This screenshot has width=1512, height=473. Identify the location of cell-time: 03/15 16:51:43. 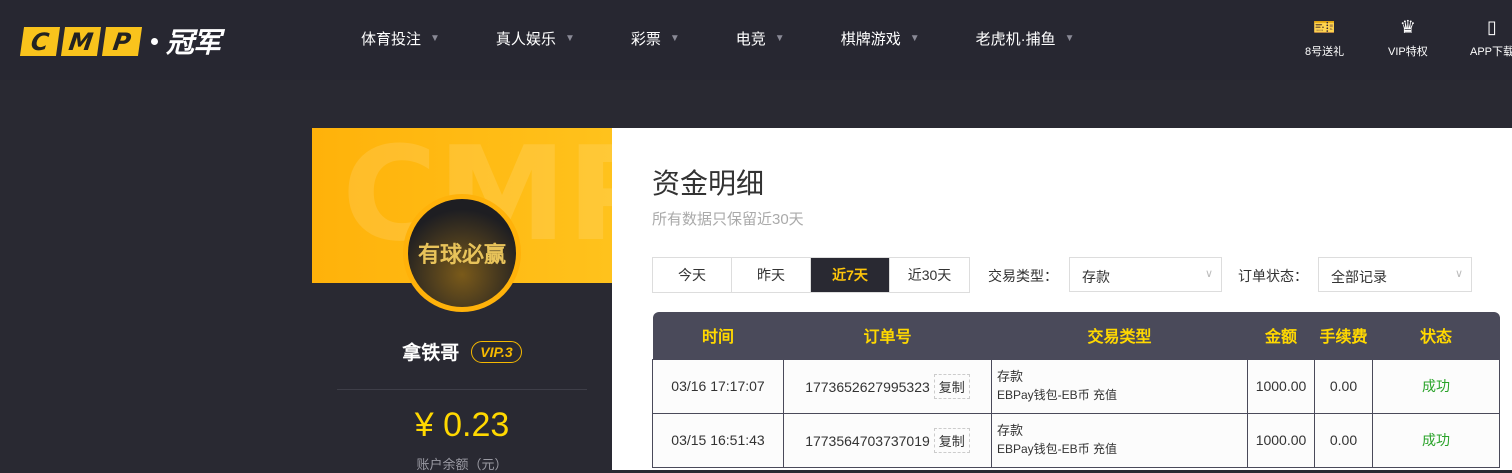
(718, 440).